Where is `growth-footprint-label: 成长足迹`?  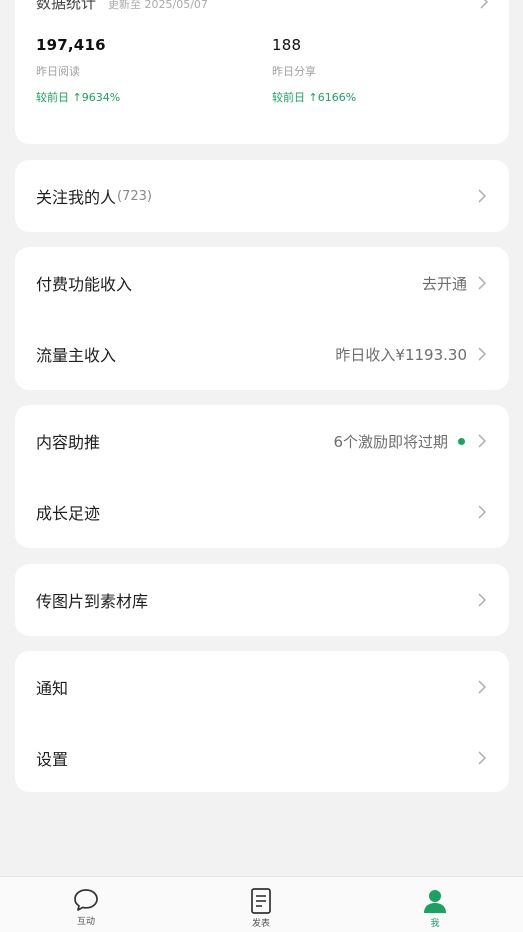
growth-footprint-label: 成长足迹 is located at coordinates (68, 513).